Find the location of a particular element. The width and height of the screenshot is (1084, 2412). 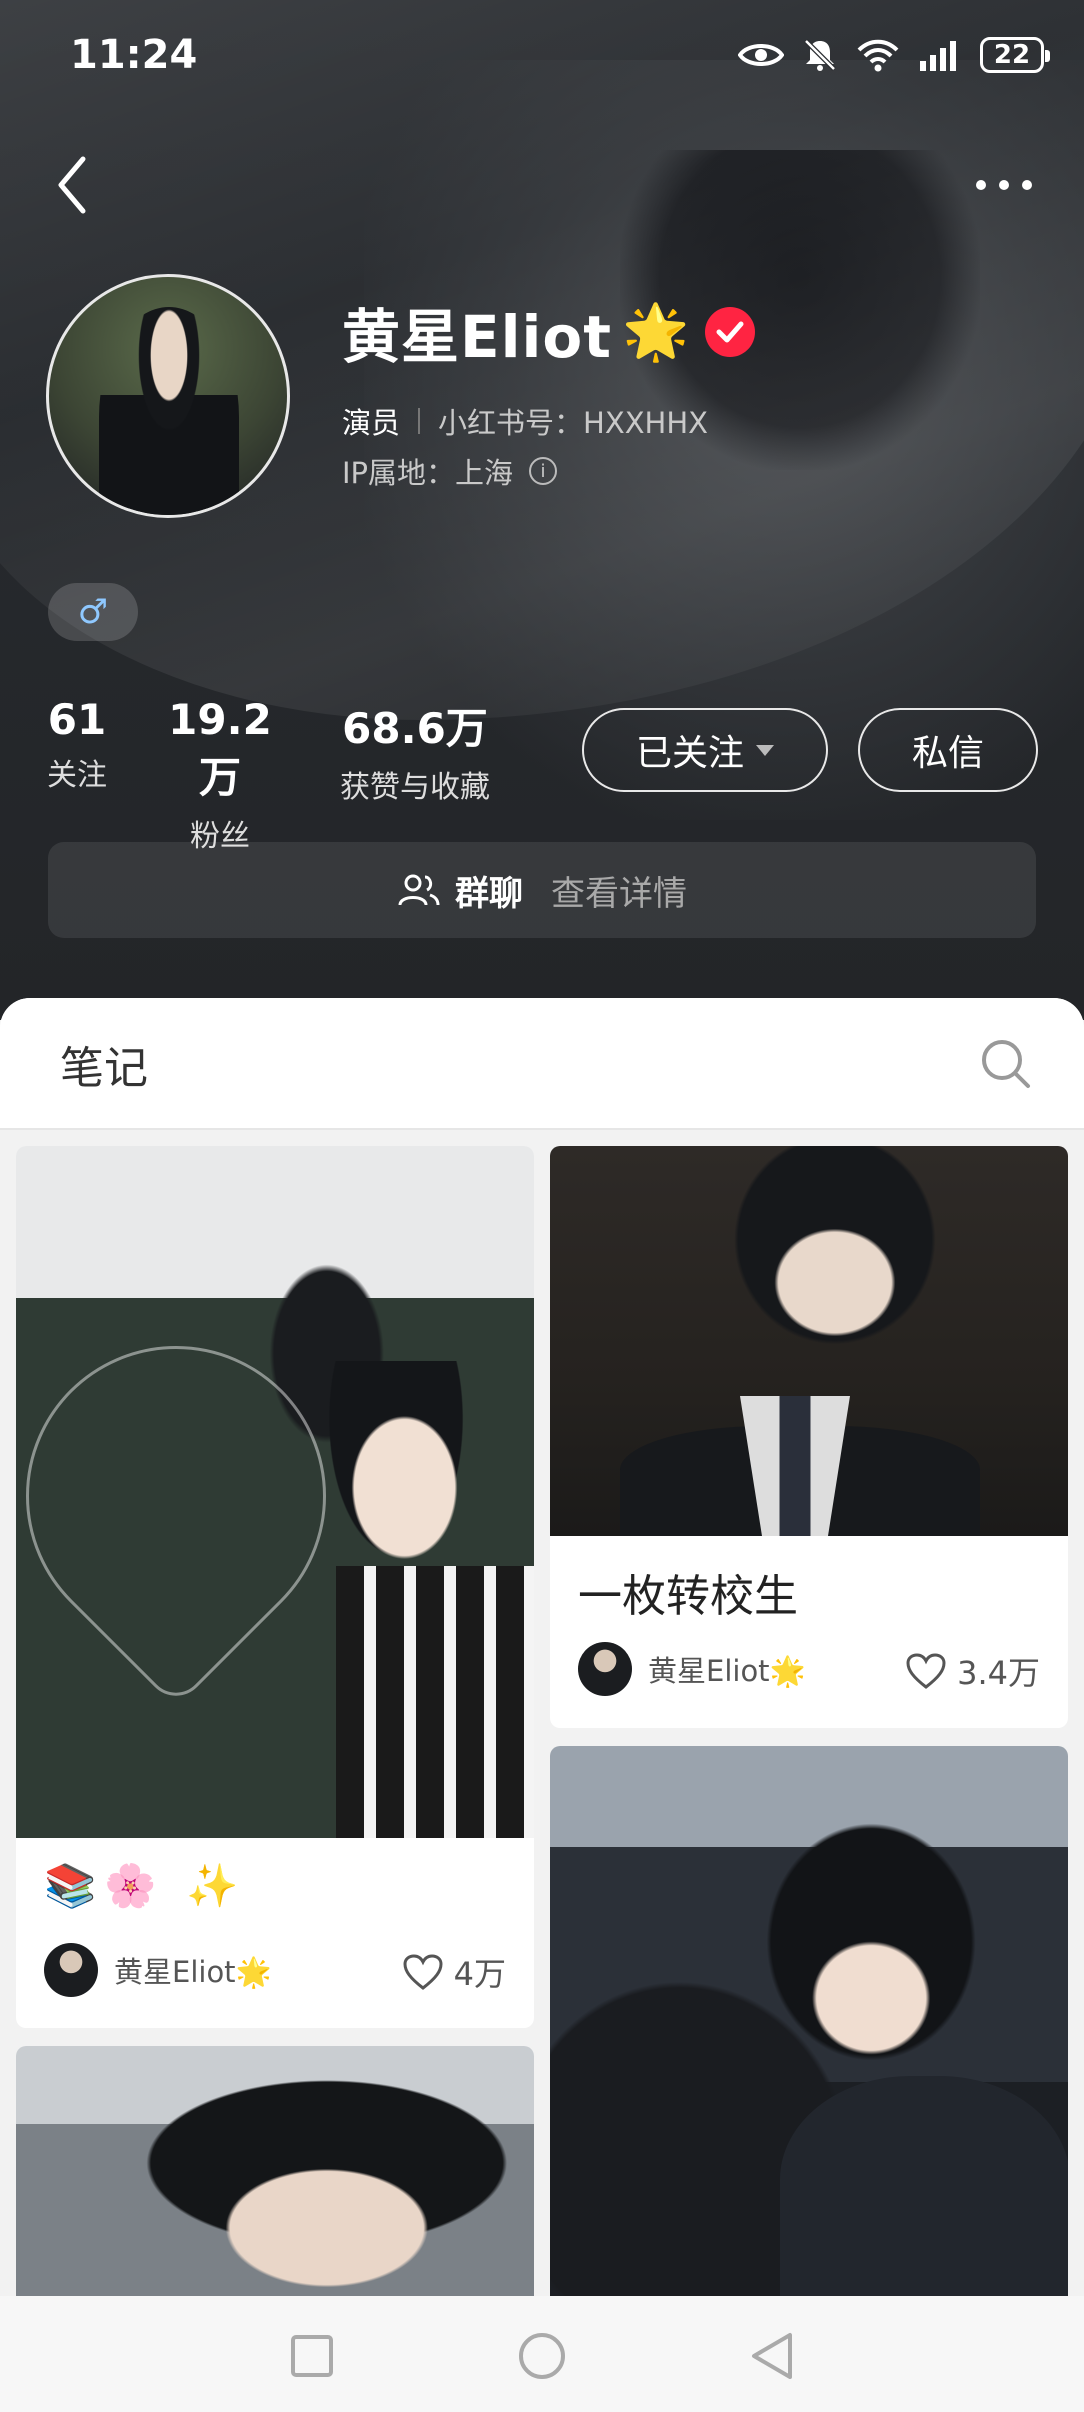

note-title: 一枚转校生 is located at coordinates (688, 1596).